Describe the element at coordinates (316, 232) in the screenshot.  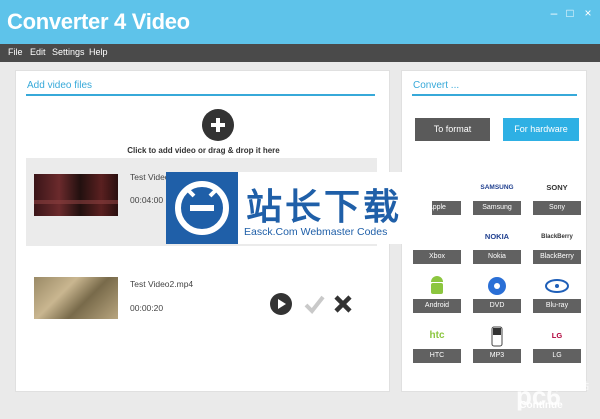
I see `watermark-english-text: Easck.Com Webmaster Codes` at that location.